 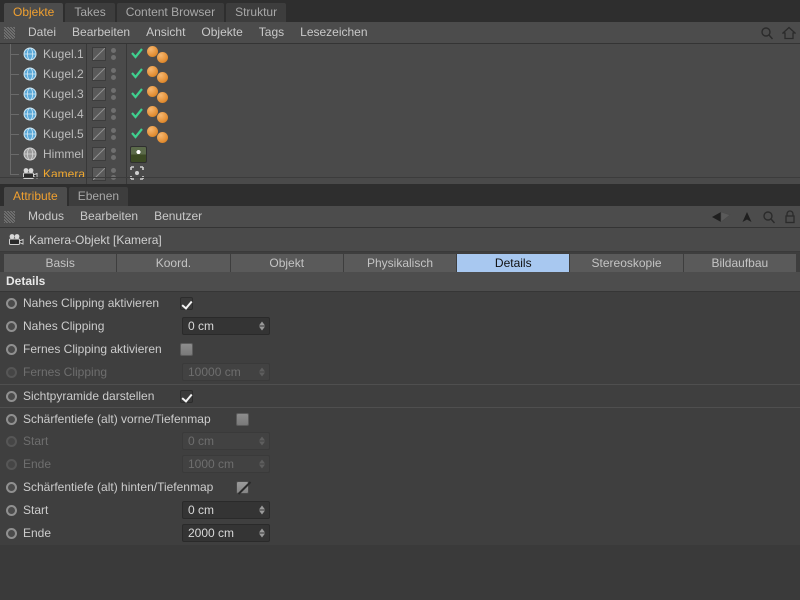 I want to click on object-row: Kugel.1, so click(x=400, y=54).